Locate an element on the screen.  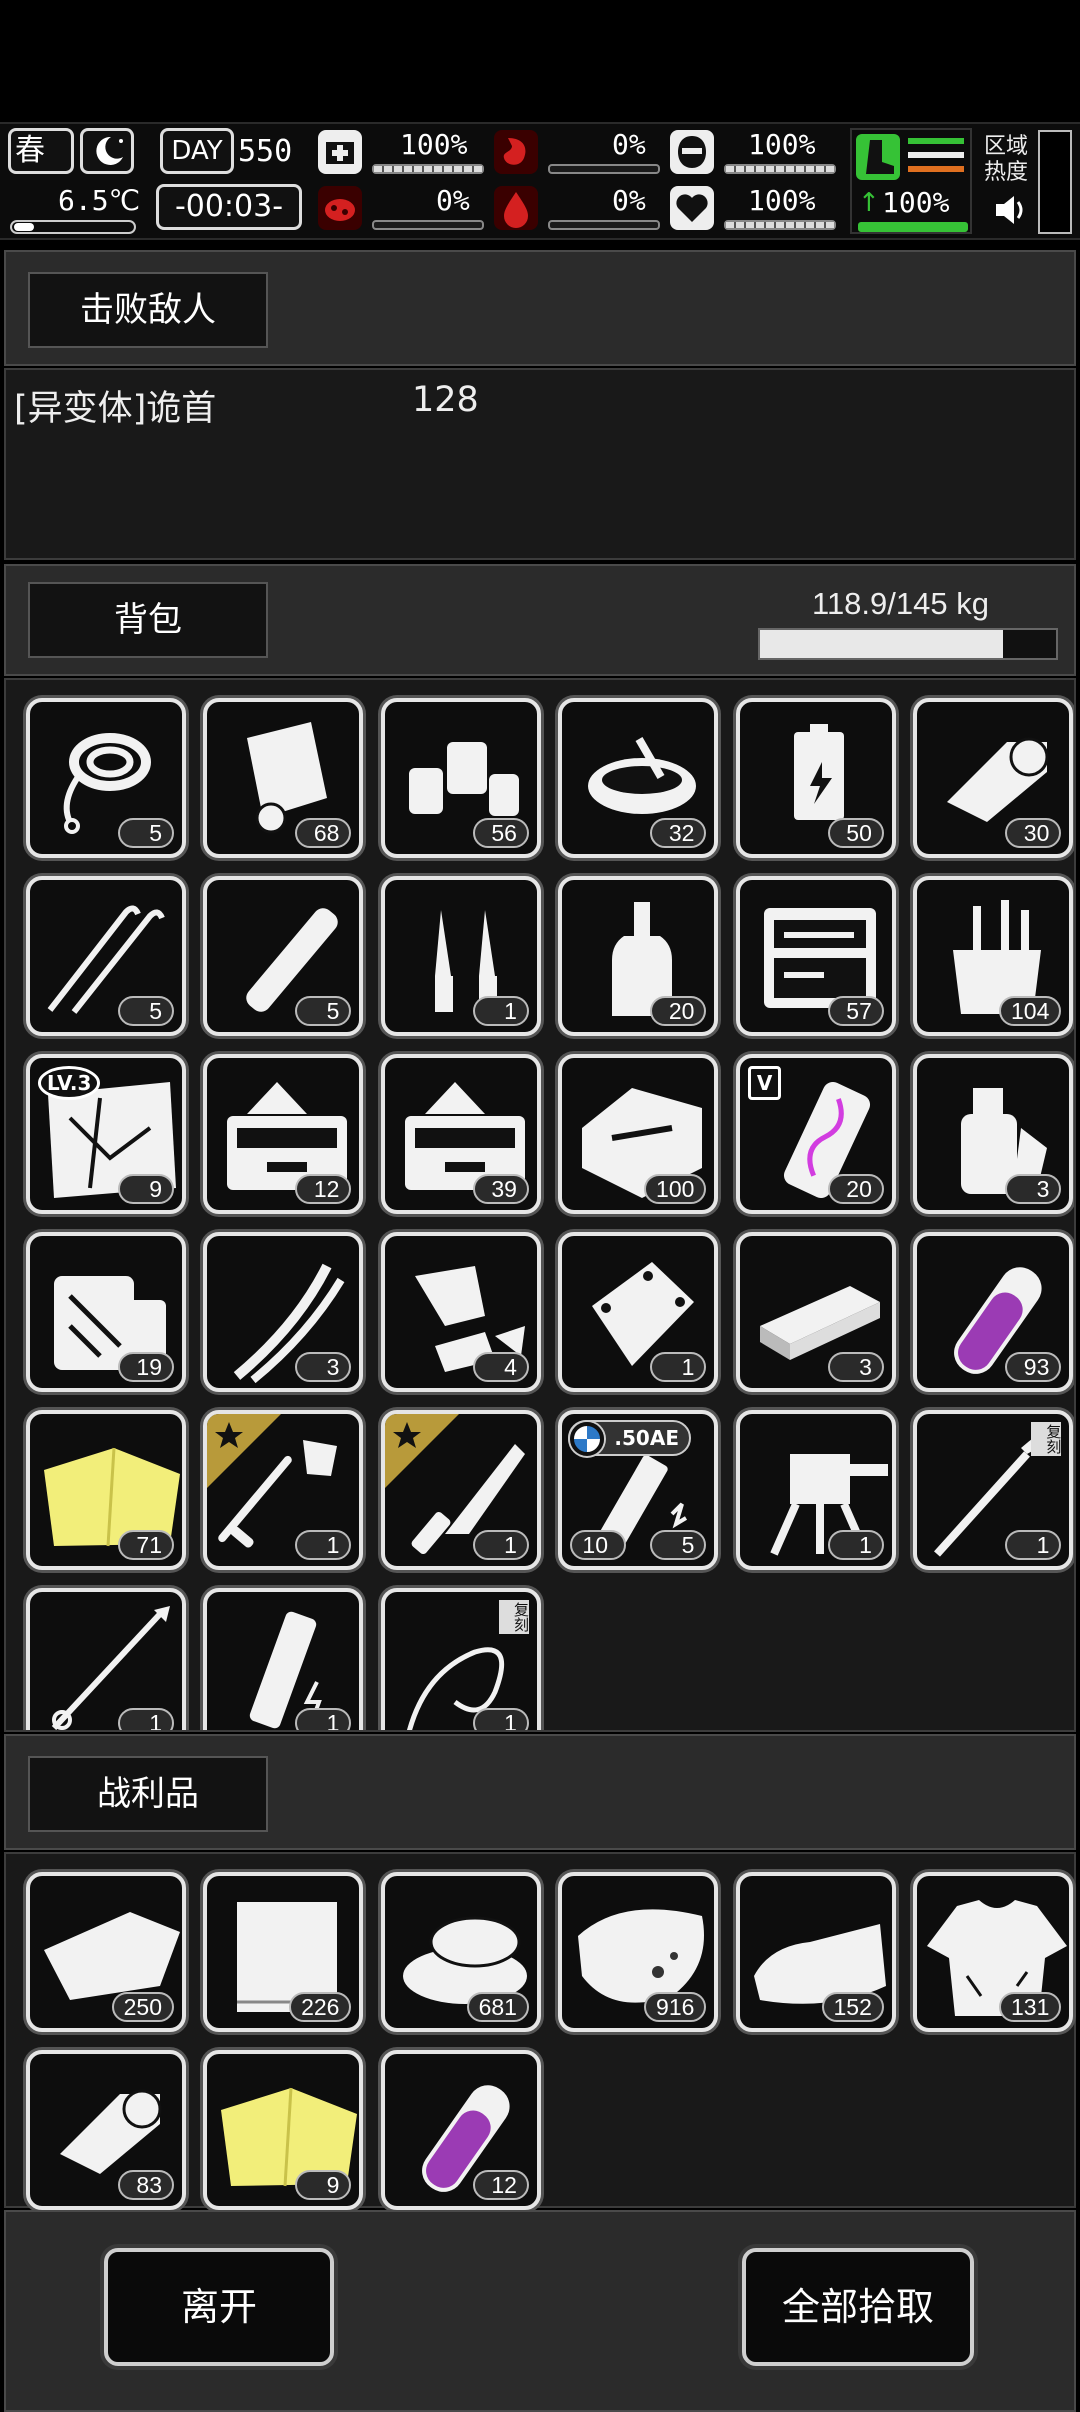
leave-button: 离开 is located at coordinates (219, 2307).